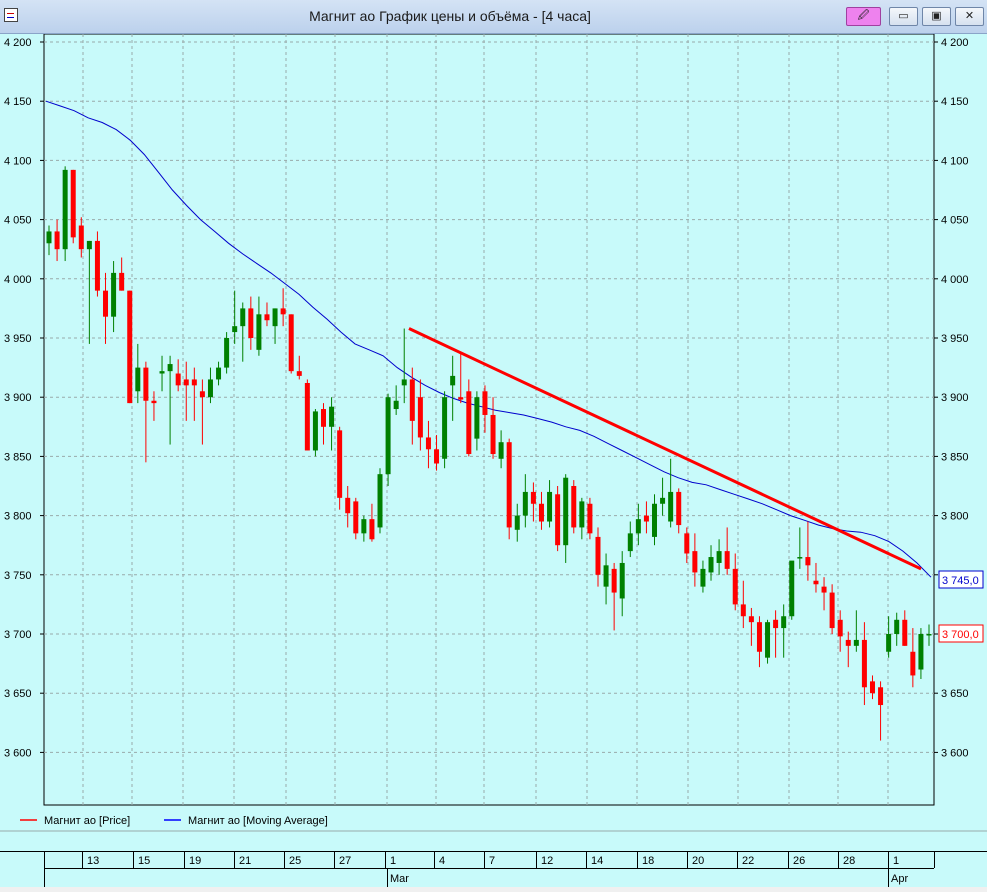  I want to click on y-tick-label-left: 4 050, so click(18, 221).